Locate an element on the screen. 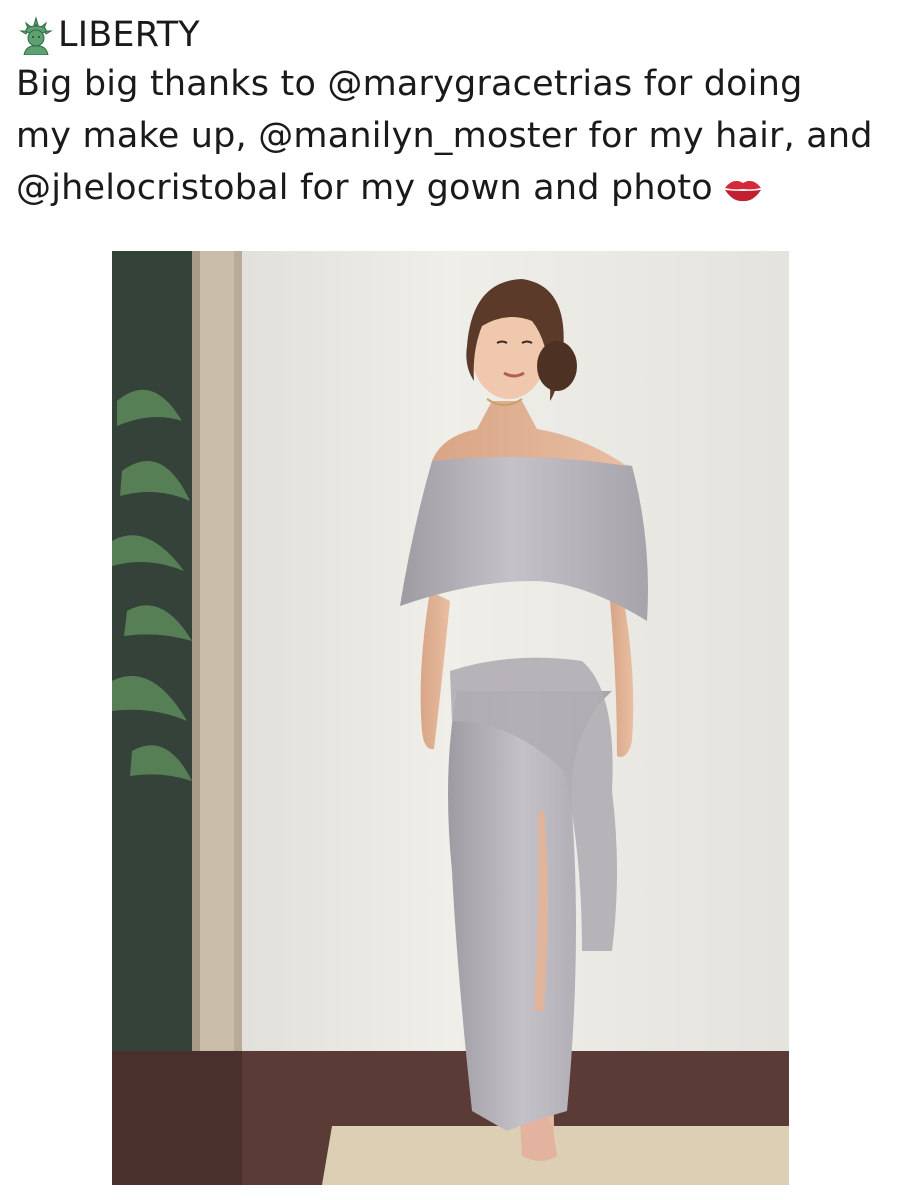 This screenshot has width=921, height=1200. post-header: LIBERTY is located at coordinates (461, 35).